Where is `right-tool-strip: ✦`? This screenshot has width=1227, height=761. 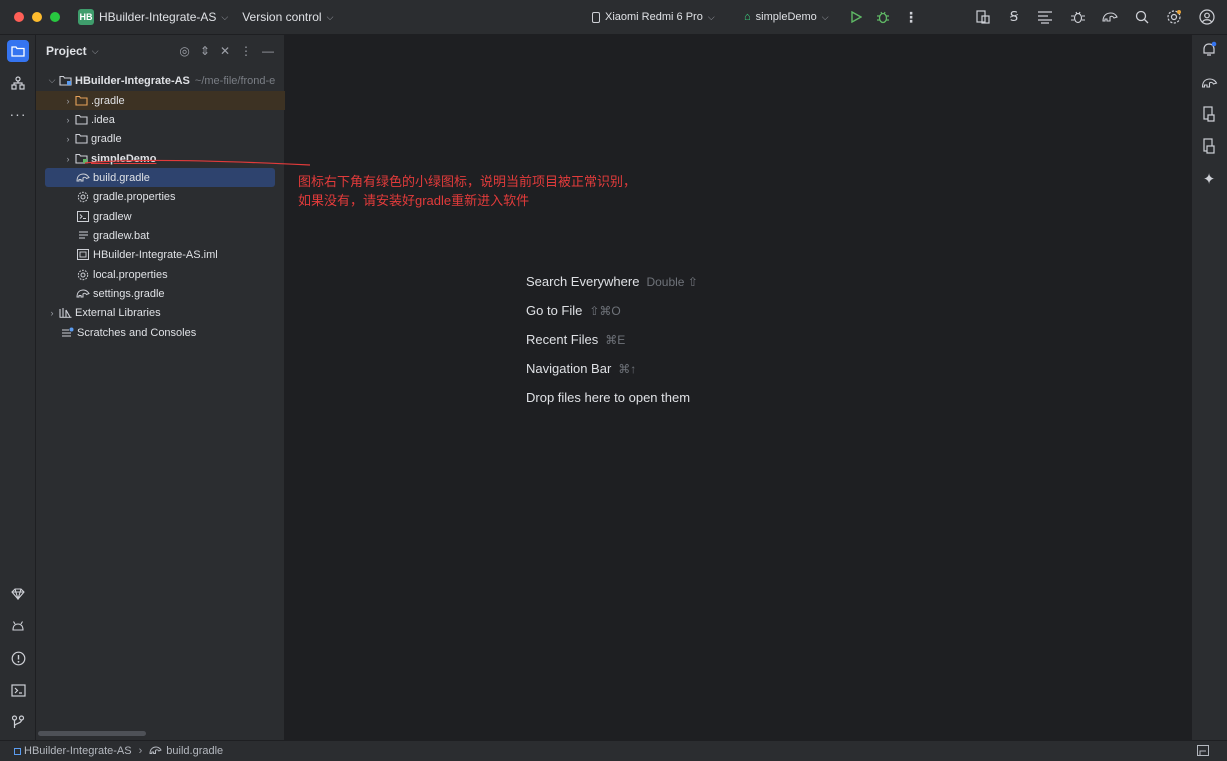 right-tool-strip: ✦ is located at coordinates (1209, 387).